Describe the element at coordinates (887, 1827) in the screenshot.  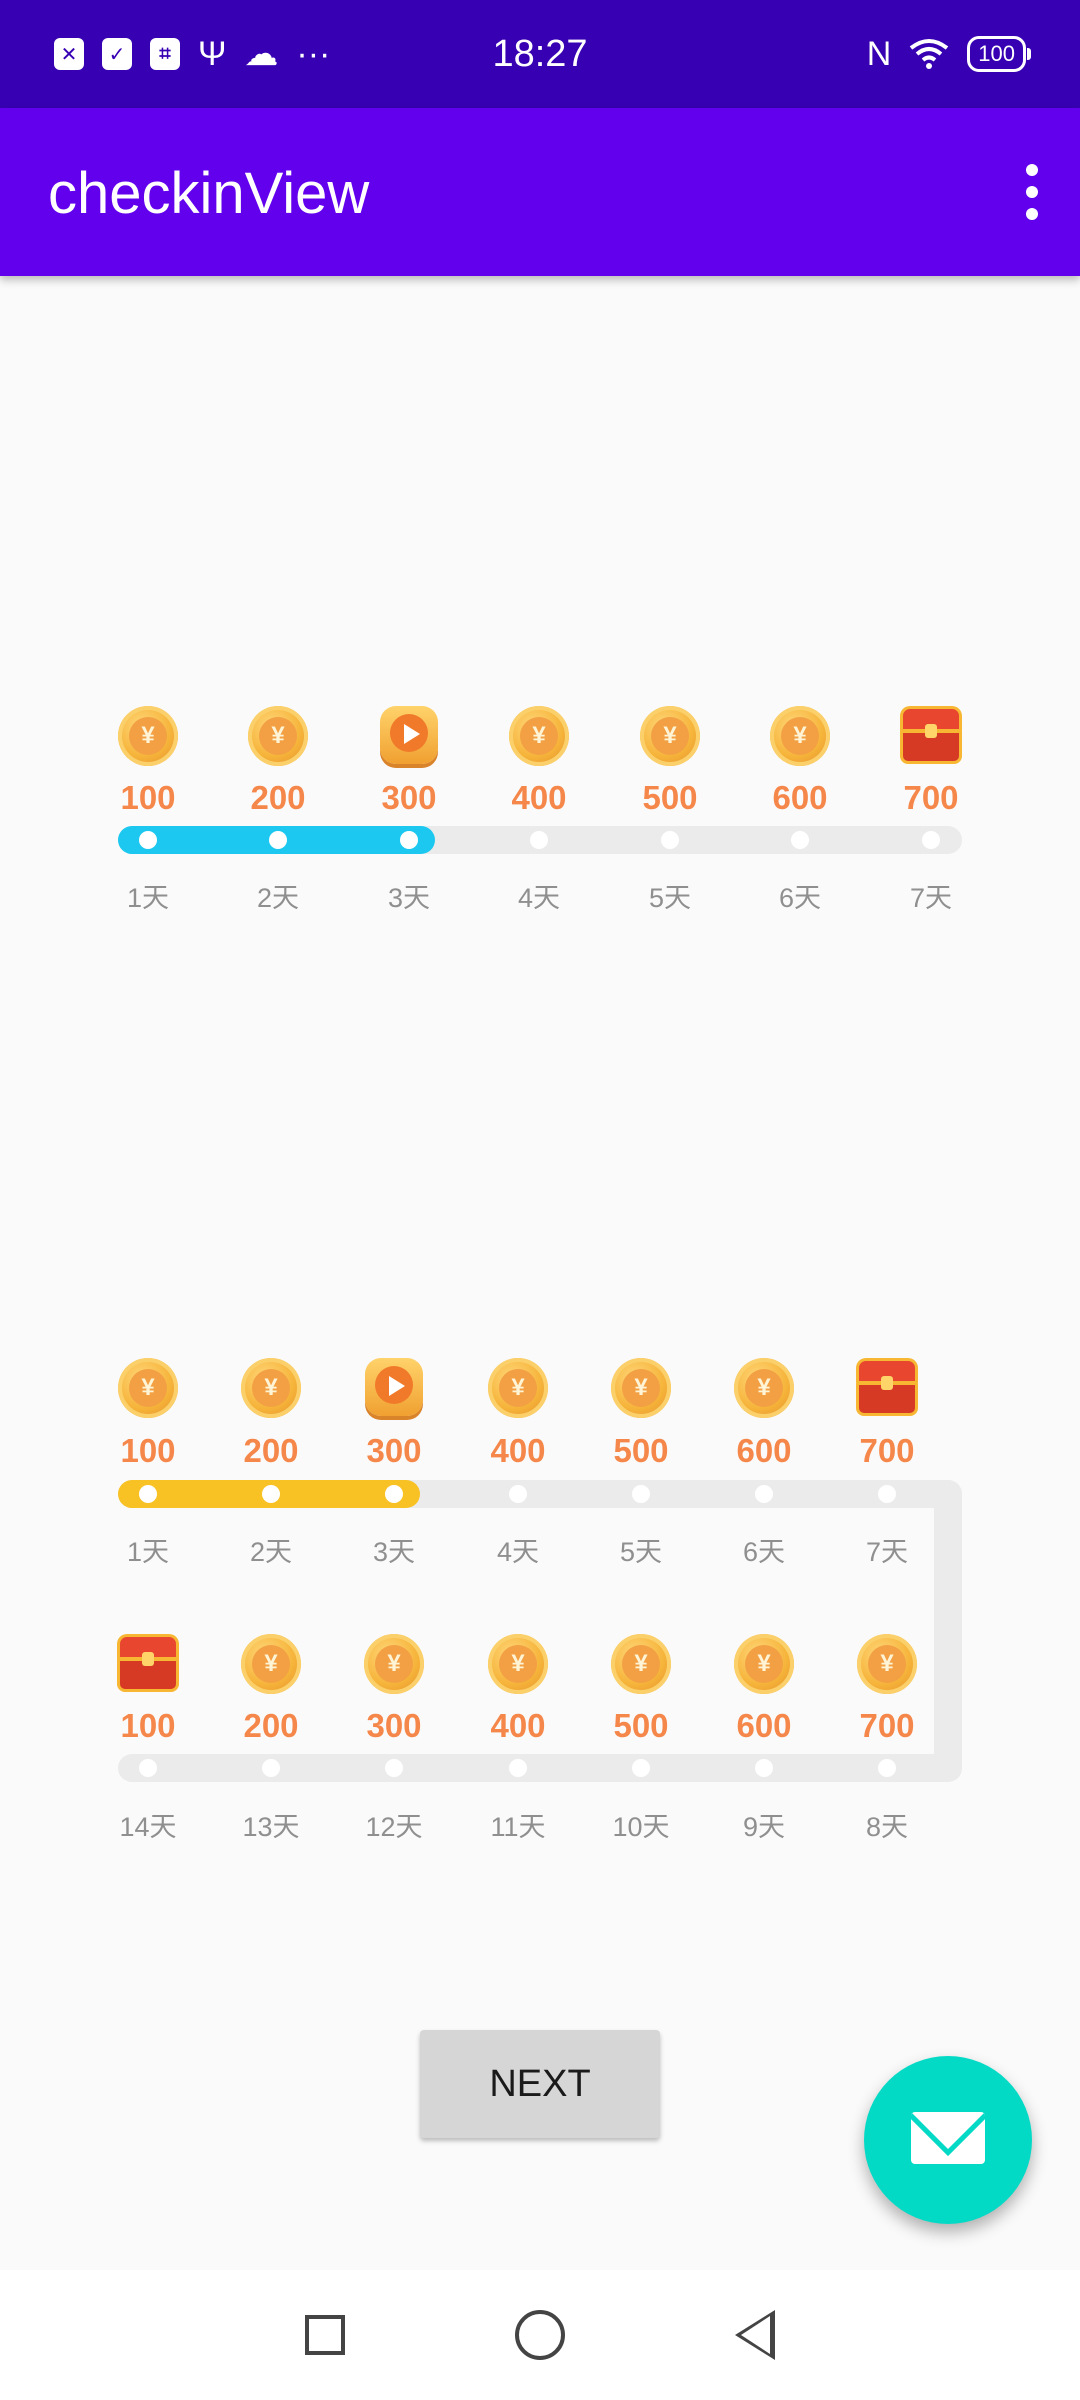
I see `day-label: 8天` at that location.